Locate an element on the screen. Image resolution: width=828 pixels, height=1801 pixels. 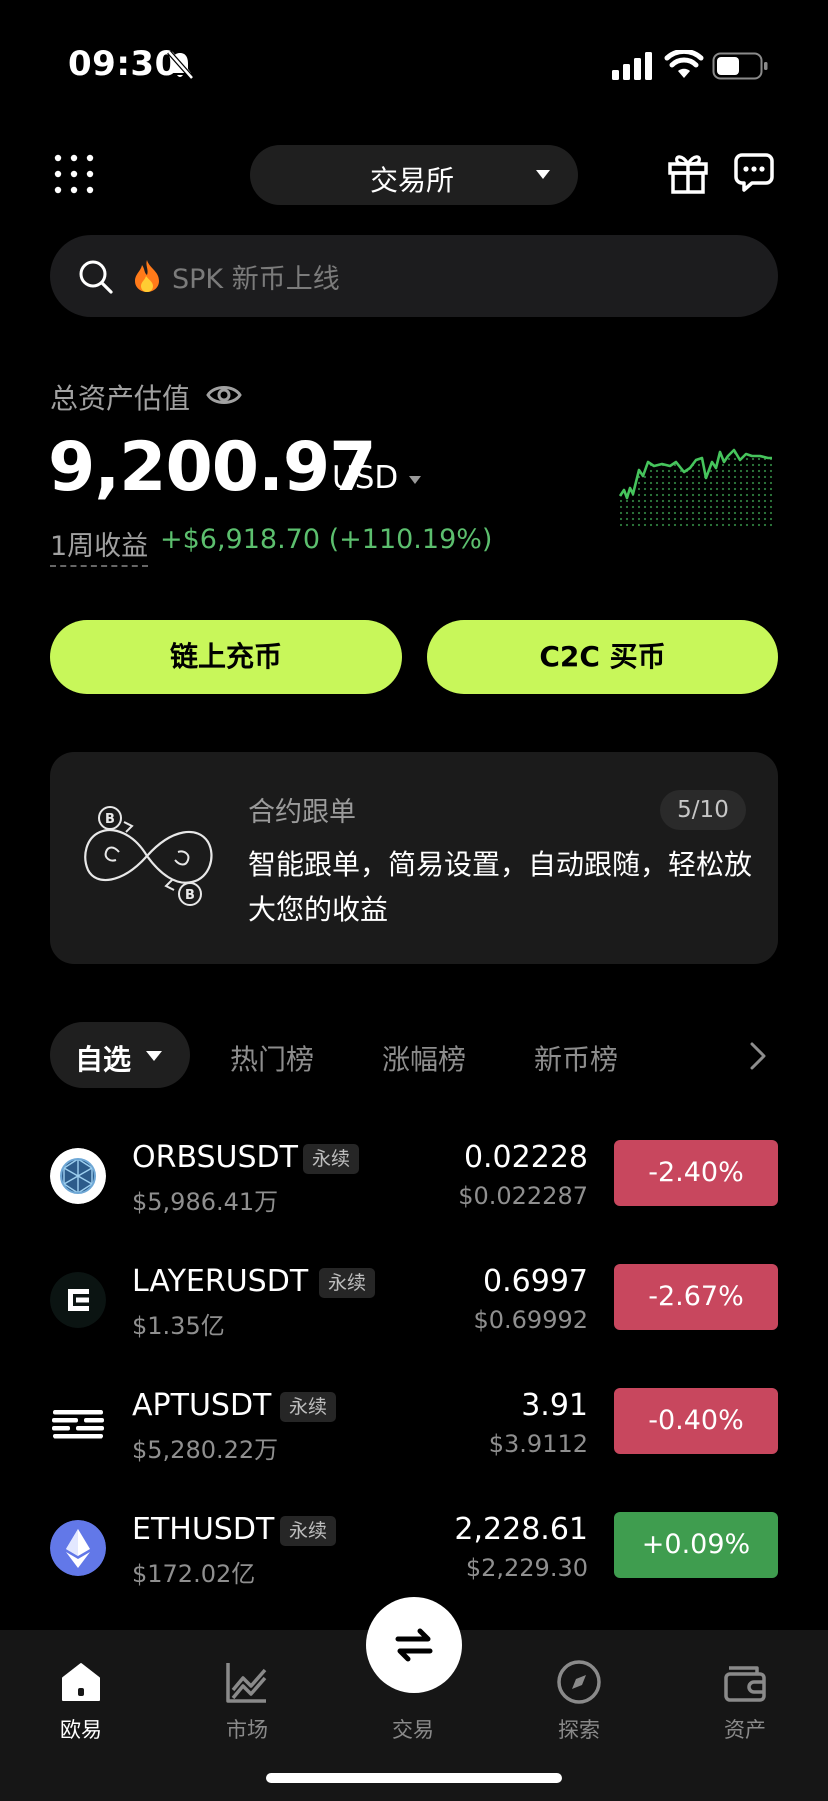
pair-volume: $172.02亿 is located at coordinates (194, 1574).